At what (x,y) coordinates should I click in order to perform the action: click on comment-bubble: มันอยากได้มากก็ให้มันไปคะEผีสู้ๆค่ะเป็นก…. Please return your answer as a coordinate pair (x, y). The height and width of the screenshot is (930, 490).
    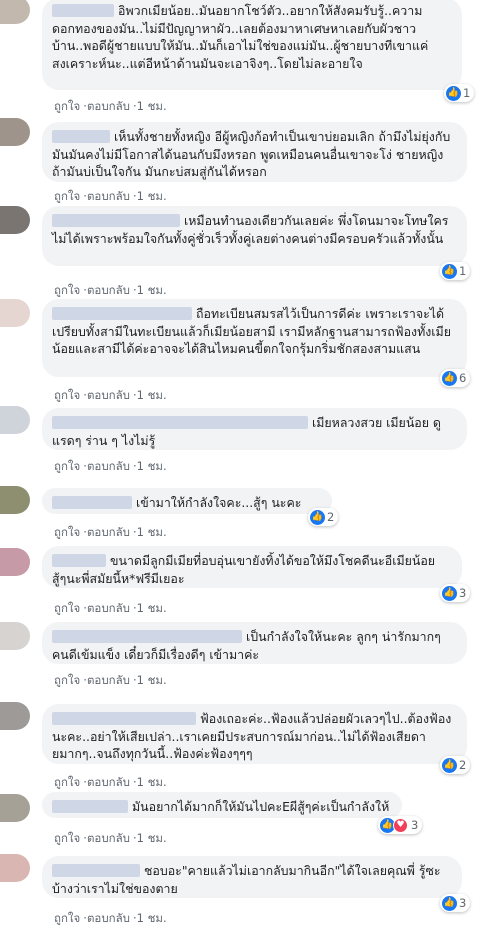
    Looking at the image, I should click on (222, 805).